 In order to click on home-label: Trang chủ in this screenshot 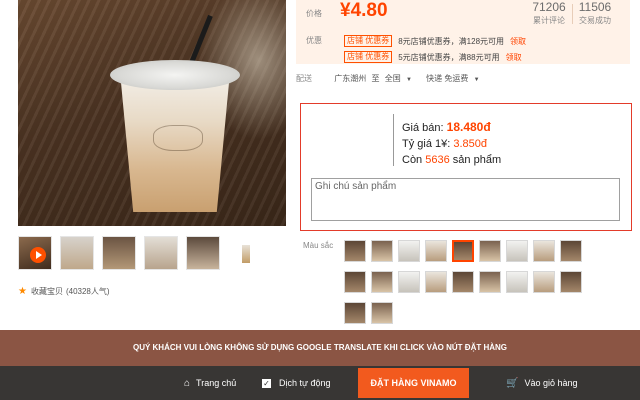, I will do `click(216, 383)`.